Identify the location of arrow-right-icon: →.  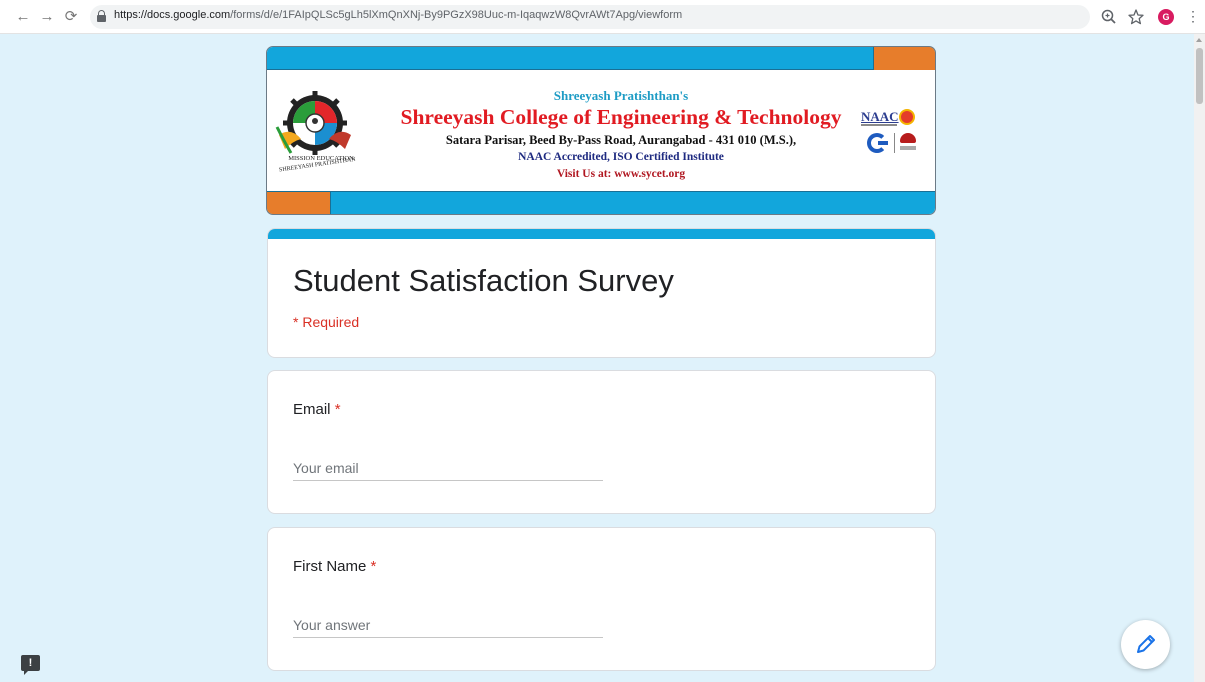
(47, 17).